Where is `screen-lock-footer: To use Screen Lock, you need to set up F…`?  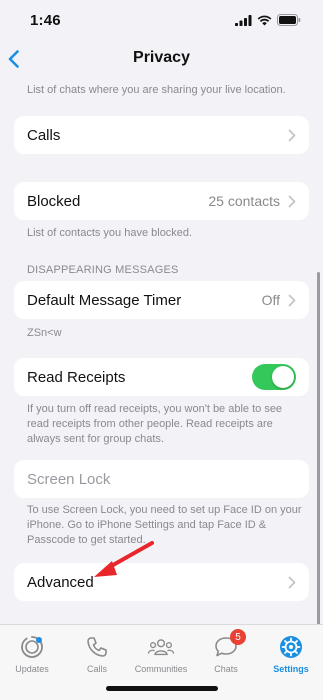 screen-lock-footer: To use Screen Lock, you need to set up F… is located at coordinates (164, 525).